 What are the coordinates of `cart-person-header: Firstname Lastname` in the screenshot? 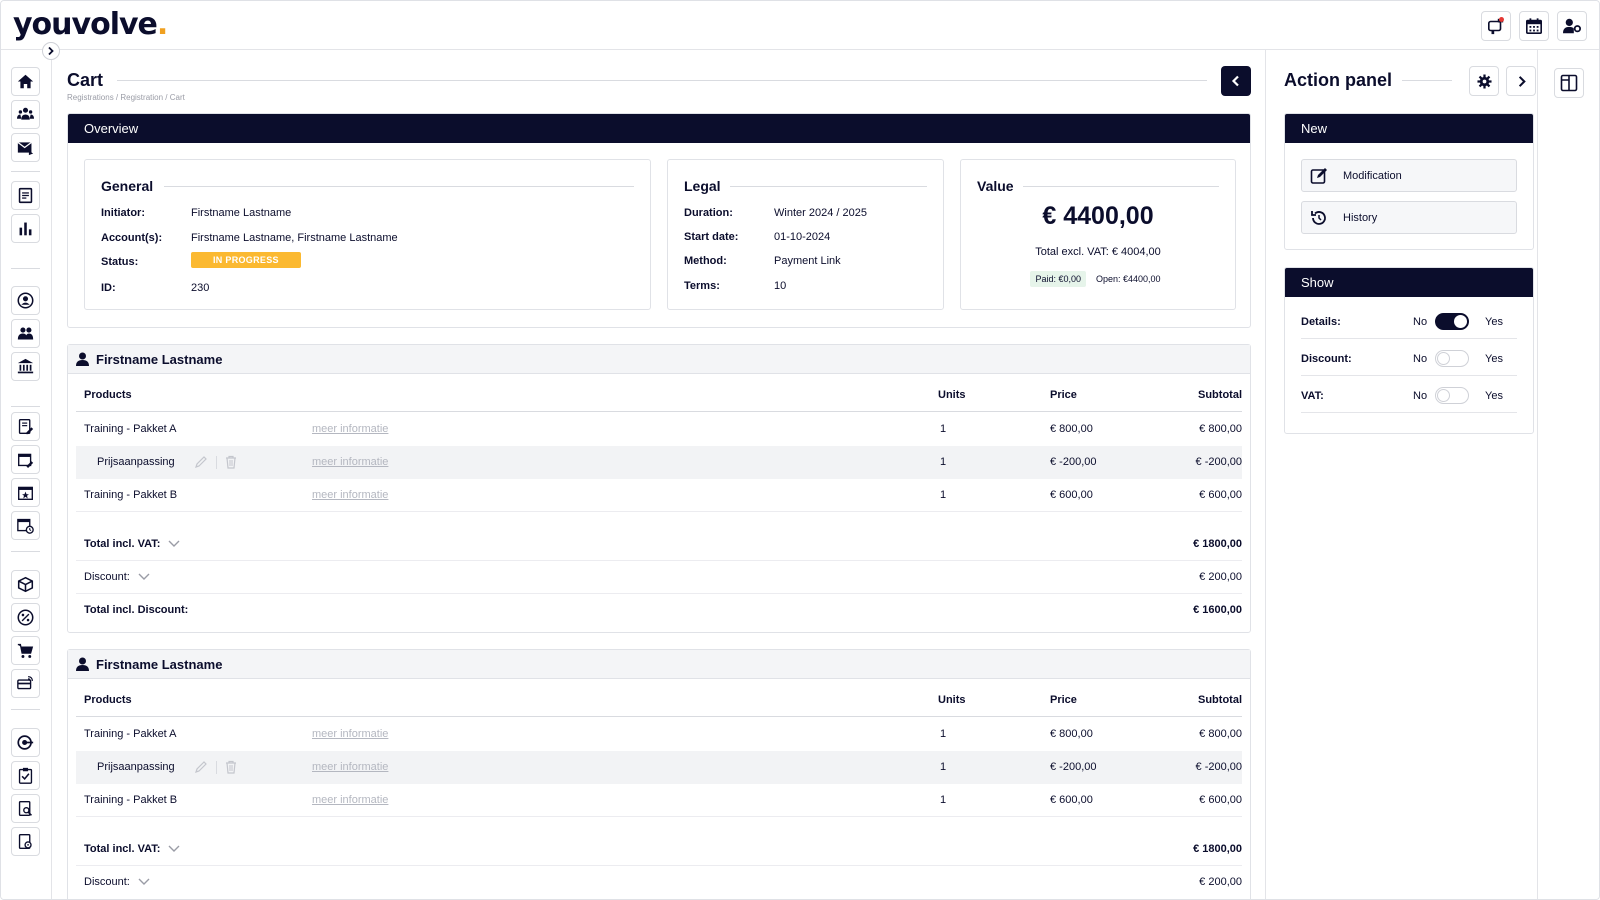 It's located at (659, 664).